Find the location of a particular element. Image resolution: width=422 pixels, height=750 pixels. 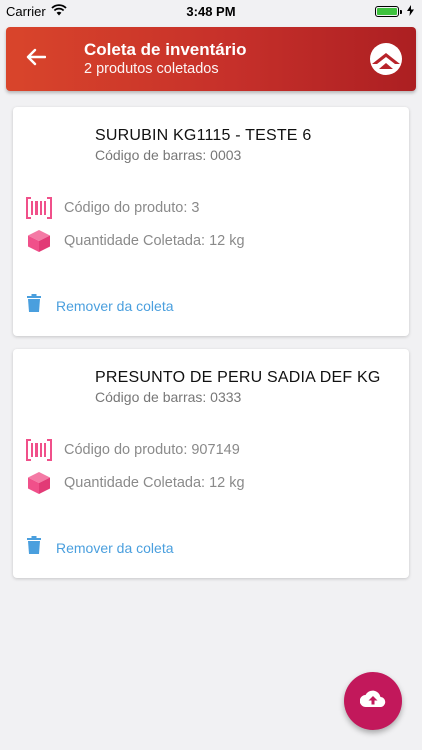

charging-icon is located at coordinates (410, 11).